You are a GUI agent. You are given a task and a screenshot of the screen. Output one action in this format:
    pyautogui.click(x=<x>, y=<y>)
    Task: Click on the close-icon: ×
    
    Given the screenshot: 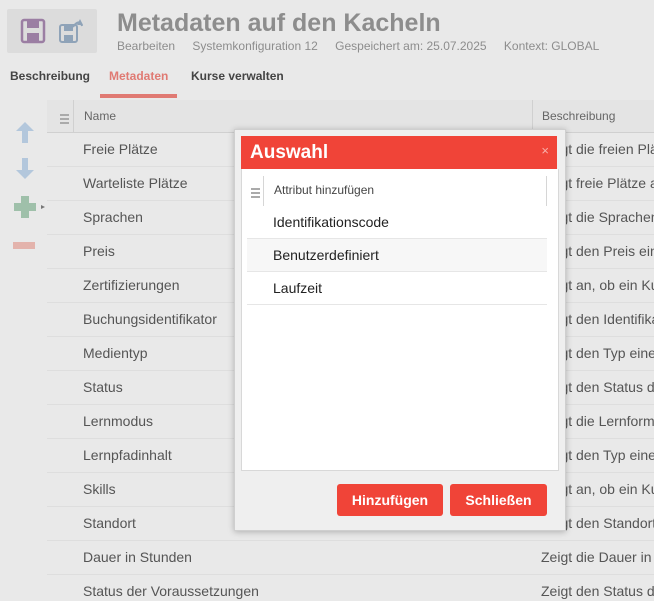 What is the action you would take?
    pyautogui.click(x=545, y=151)
    